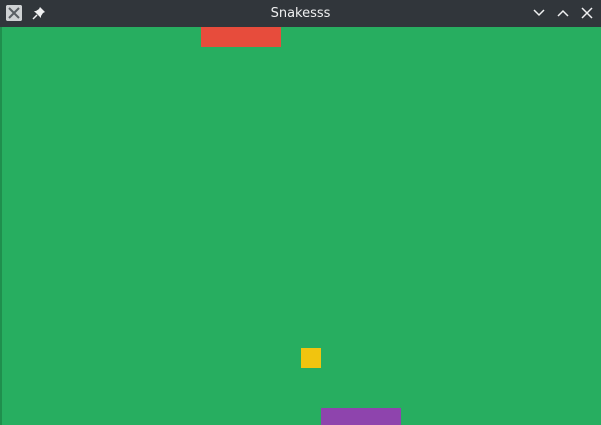  What do you see at coordinates (1, 226) in the screenshot?
I see `board-edge` at bounding box center [1, 226].